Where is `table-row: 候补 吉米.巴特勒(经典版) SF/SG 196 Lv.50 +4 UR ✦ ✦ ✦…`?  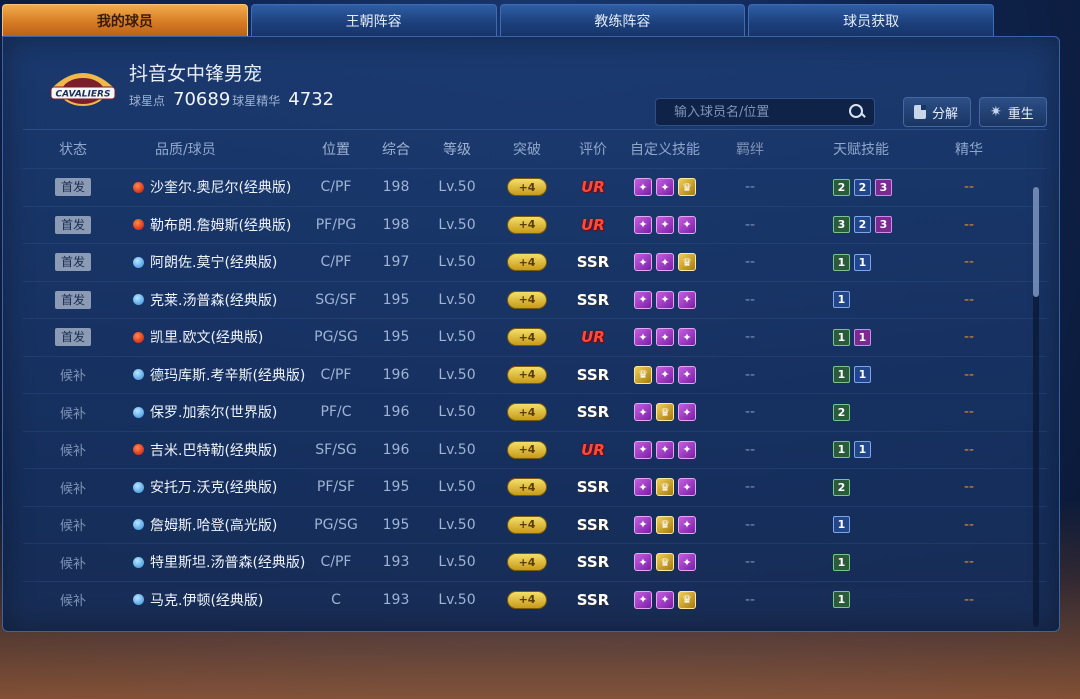 table-row: 候补 吉米.巴特勒(经典版) SF/SG 196 Lv.50 +4 UR ✦ ✦ ✦… is located at coordinates (535, 449).